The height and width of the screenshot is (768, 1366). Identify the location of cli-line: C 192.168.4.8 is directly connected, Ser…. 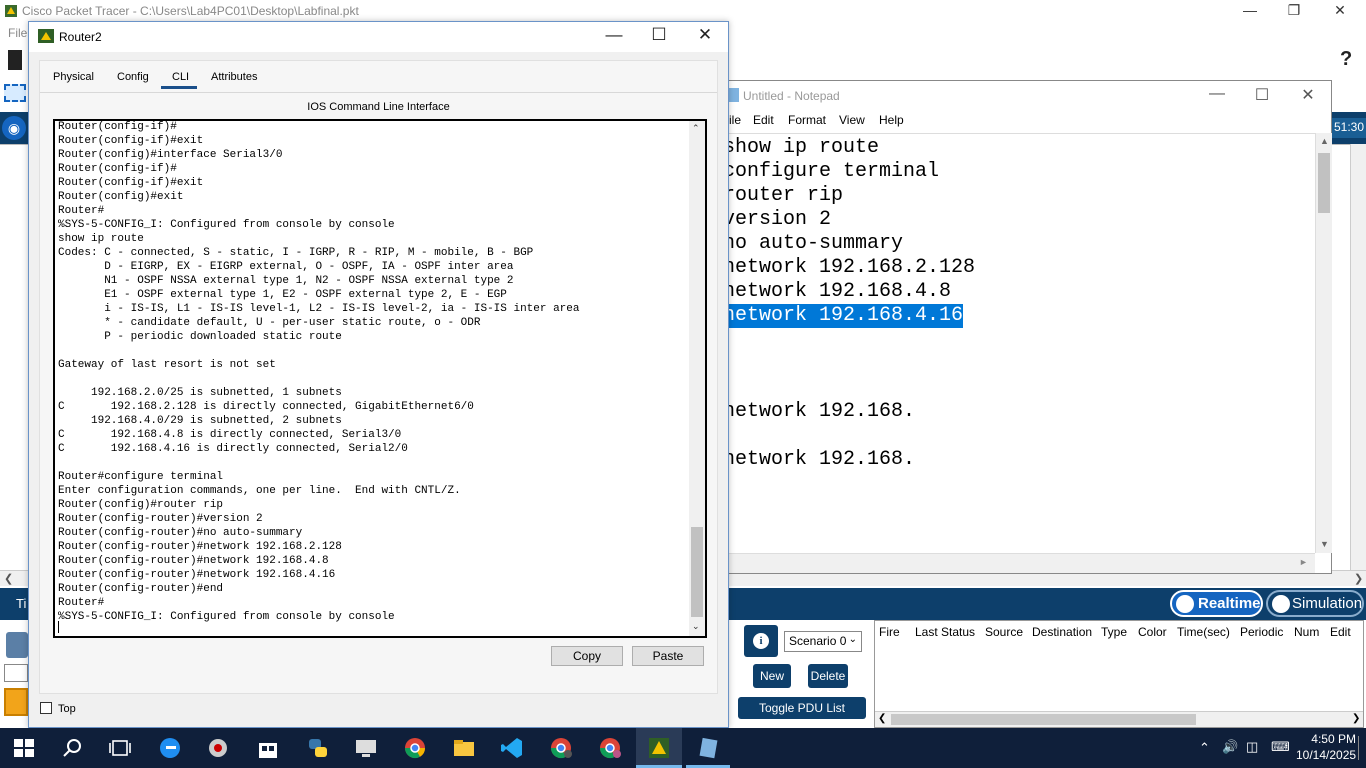
(230, 435).